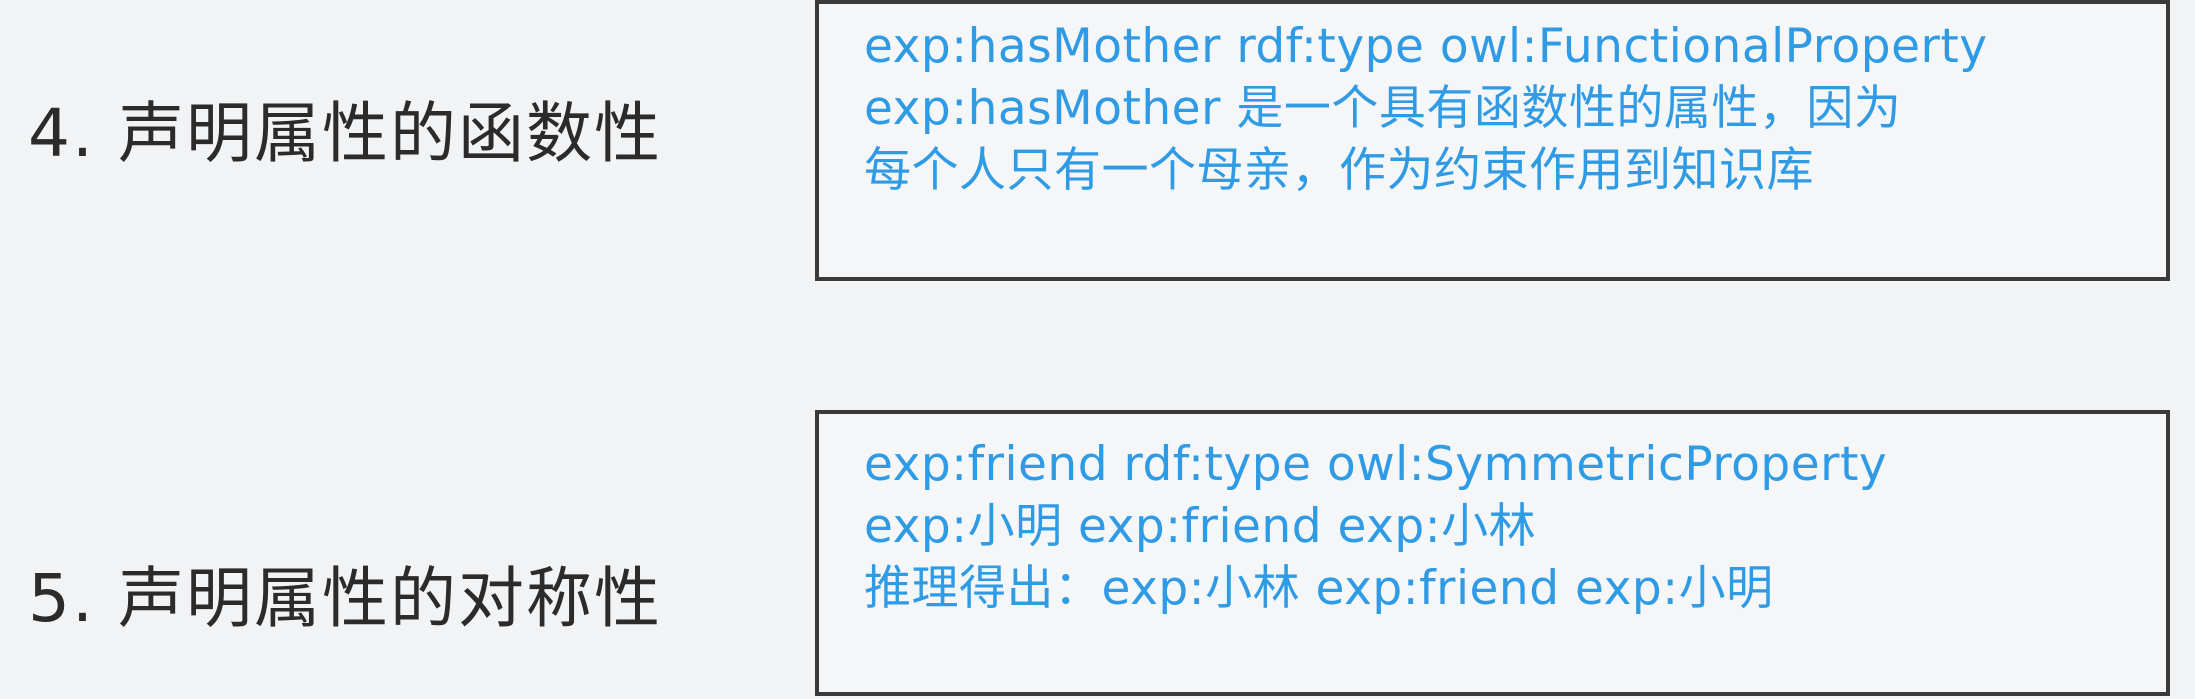  Describe the element at coordinates (1383, 108) in the screenshot. I see `example-line: exp:hasMother 是一个具有函数性的属性，因为` at that location.